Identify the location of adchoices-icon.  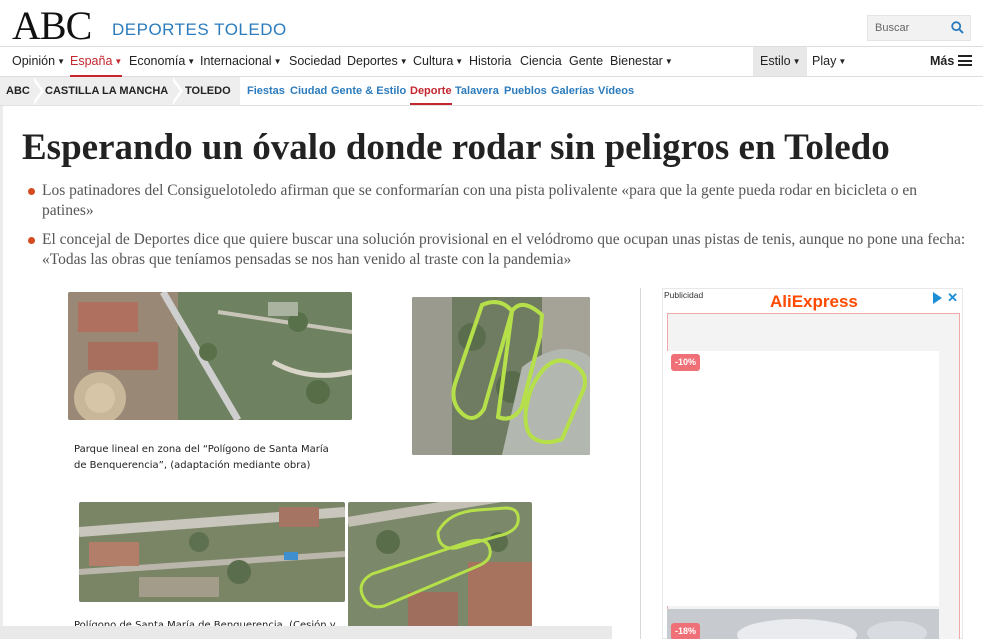
(937, 298).